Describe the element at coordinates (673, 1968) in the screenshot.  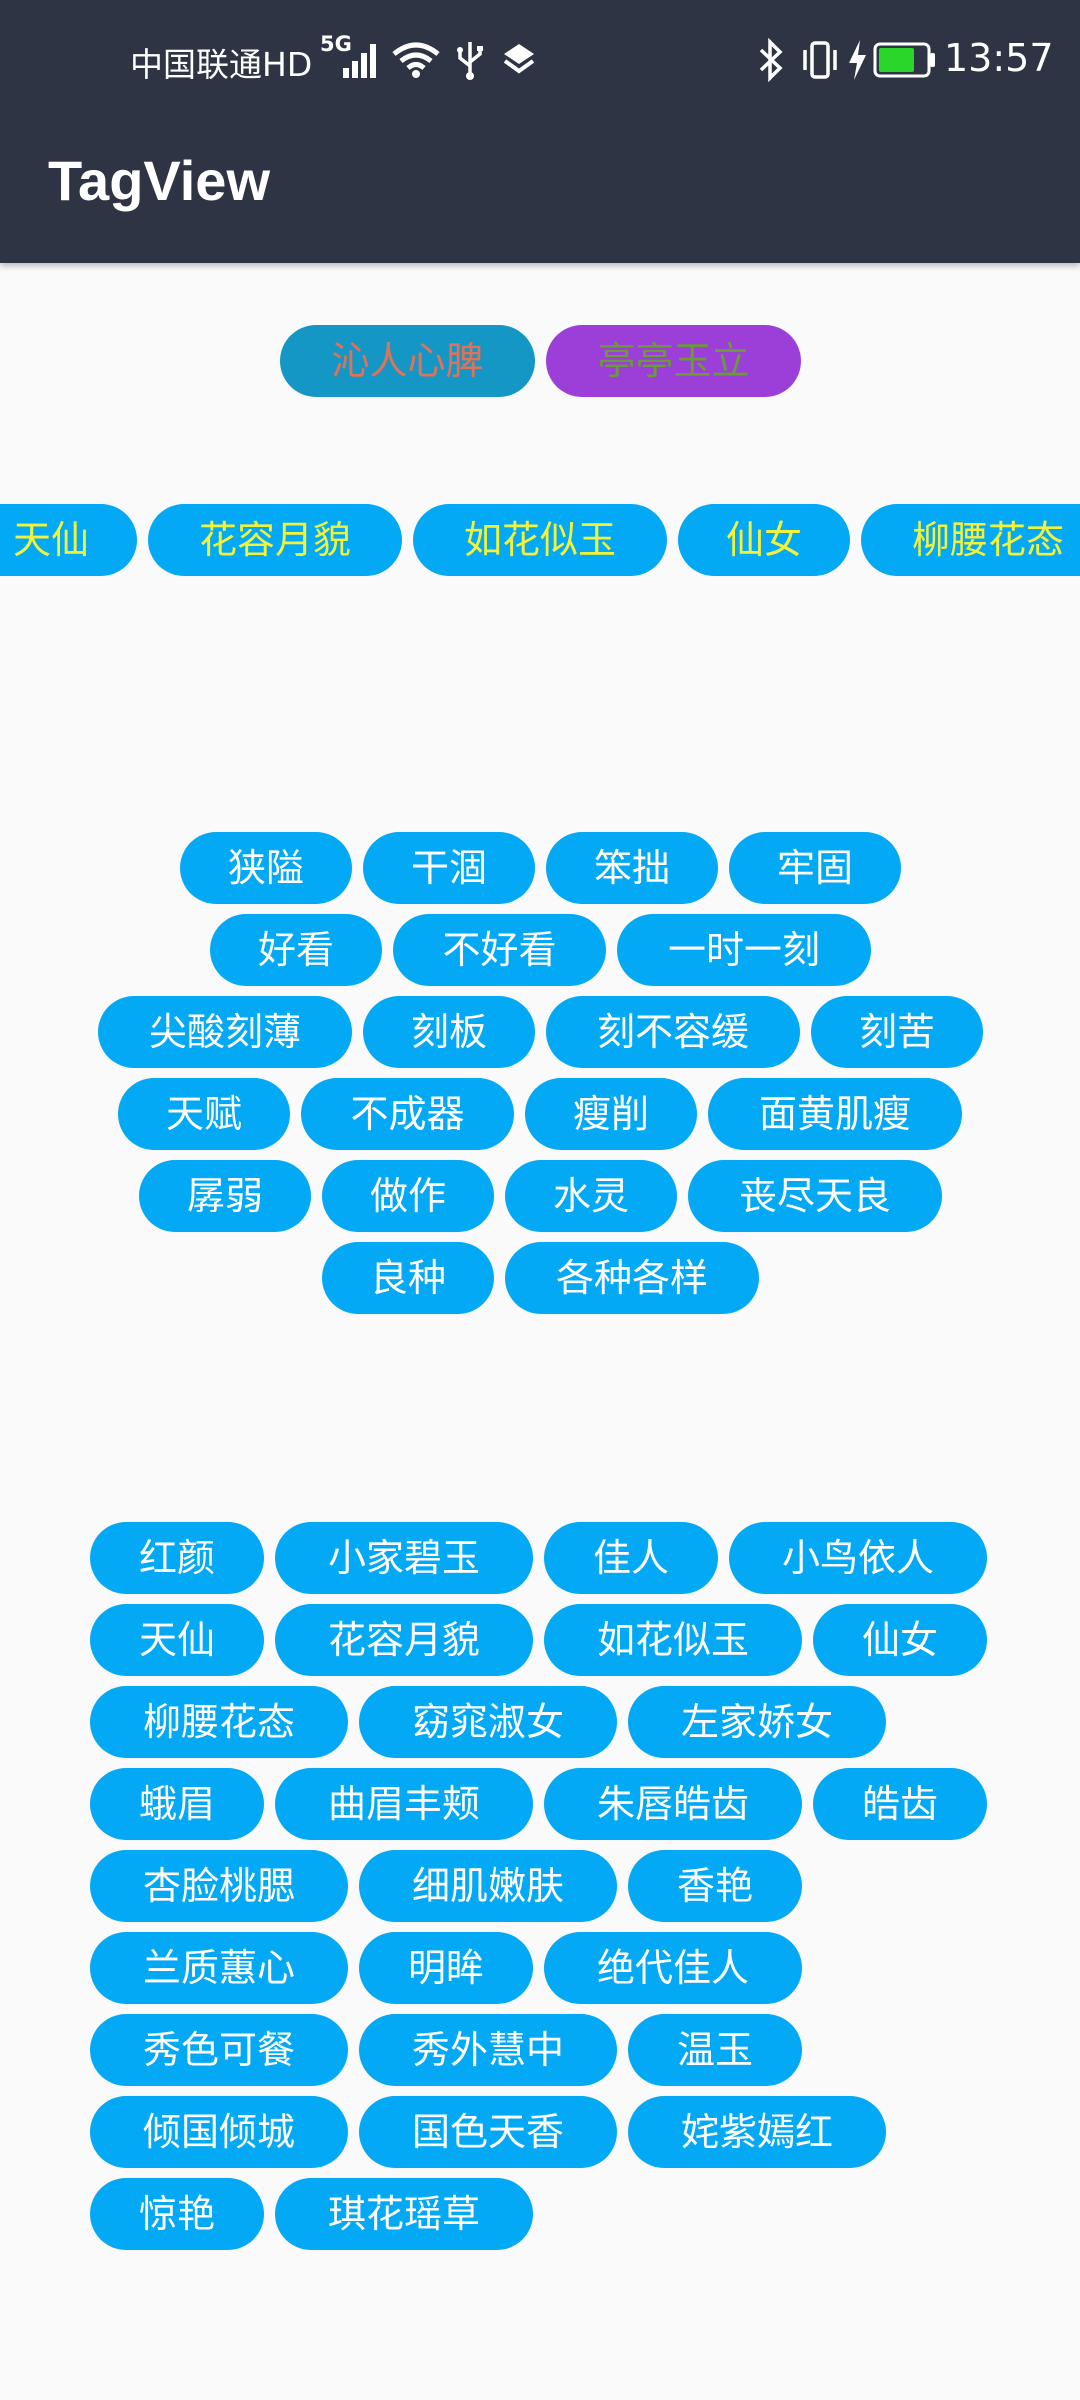
I see `tag-item: 绝代佳人` at that location.